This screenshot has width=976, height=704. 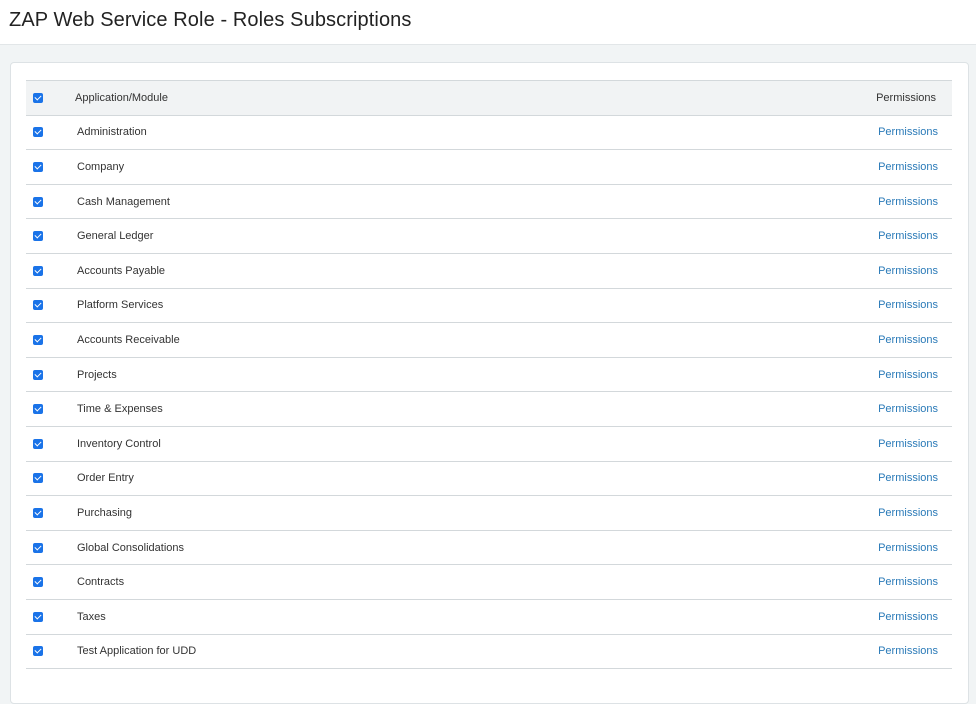 I want to click on module-name: Accounts Receivable, so click(x=445, y=340).